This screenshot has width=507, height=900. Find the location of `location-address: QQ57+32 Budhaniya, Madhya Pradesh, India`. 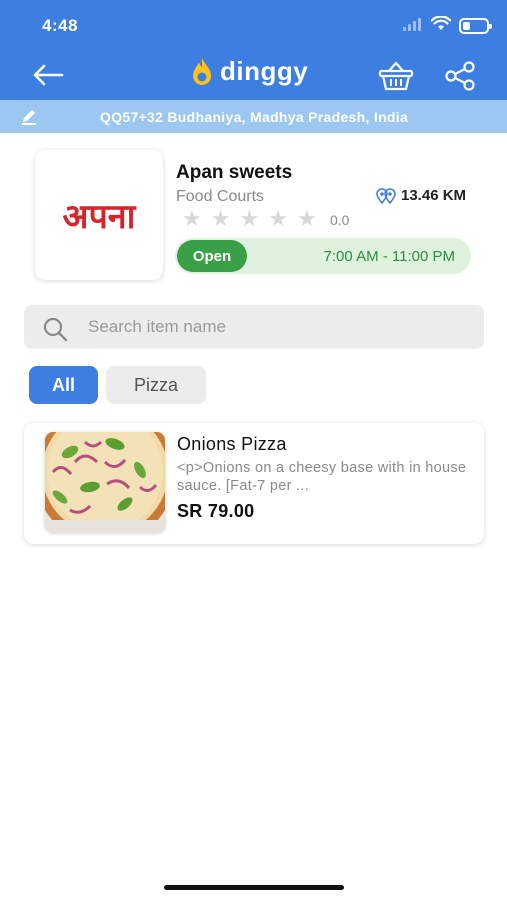

location-address: QQ57+32 Budhaniya, Madhya Pradesh, India is located at coordinates (254, 117).